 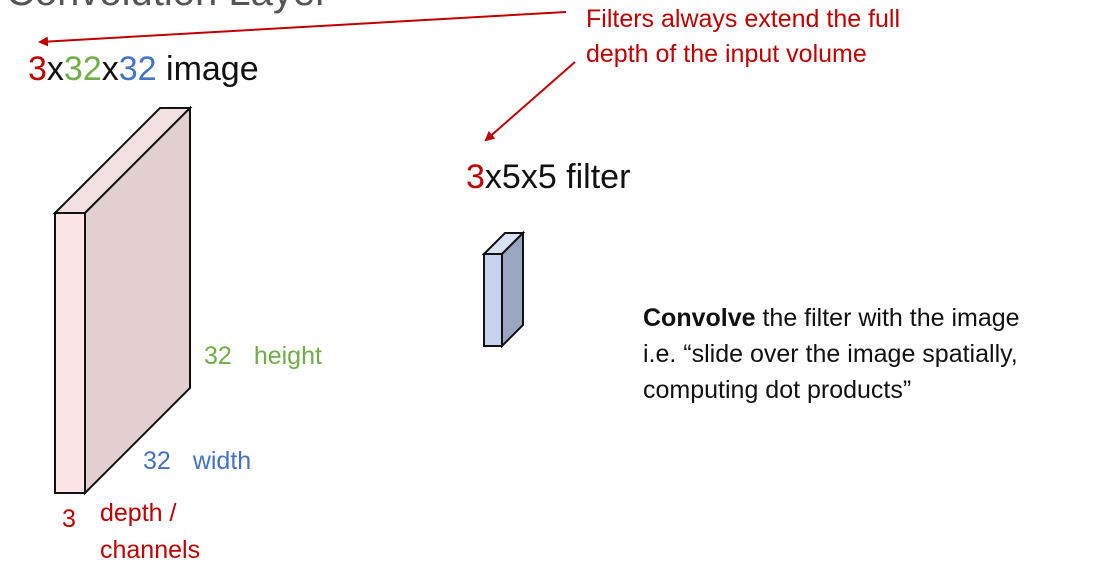 I want to click on filter-side-face, so click(x=512, y=289).